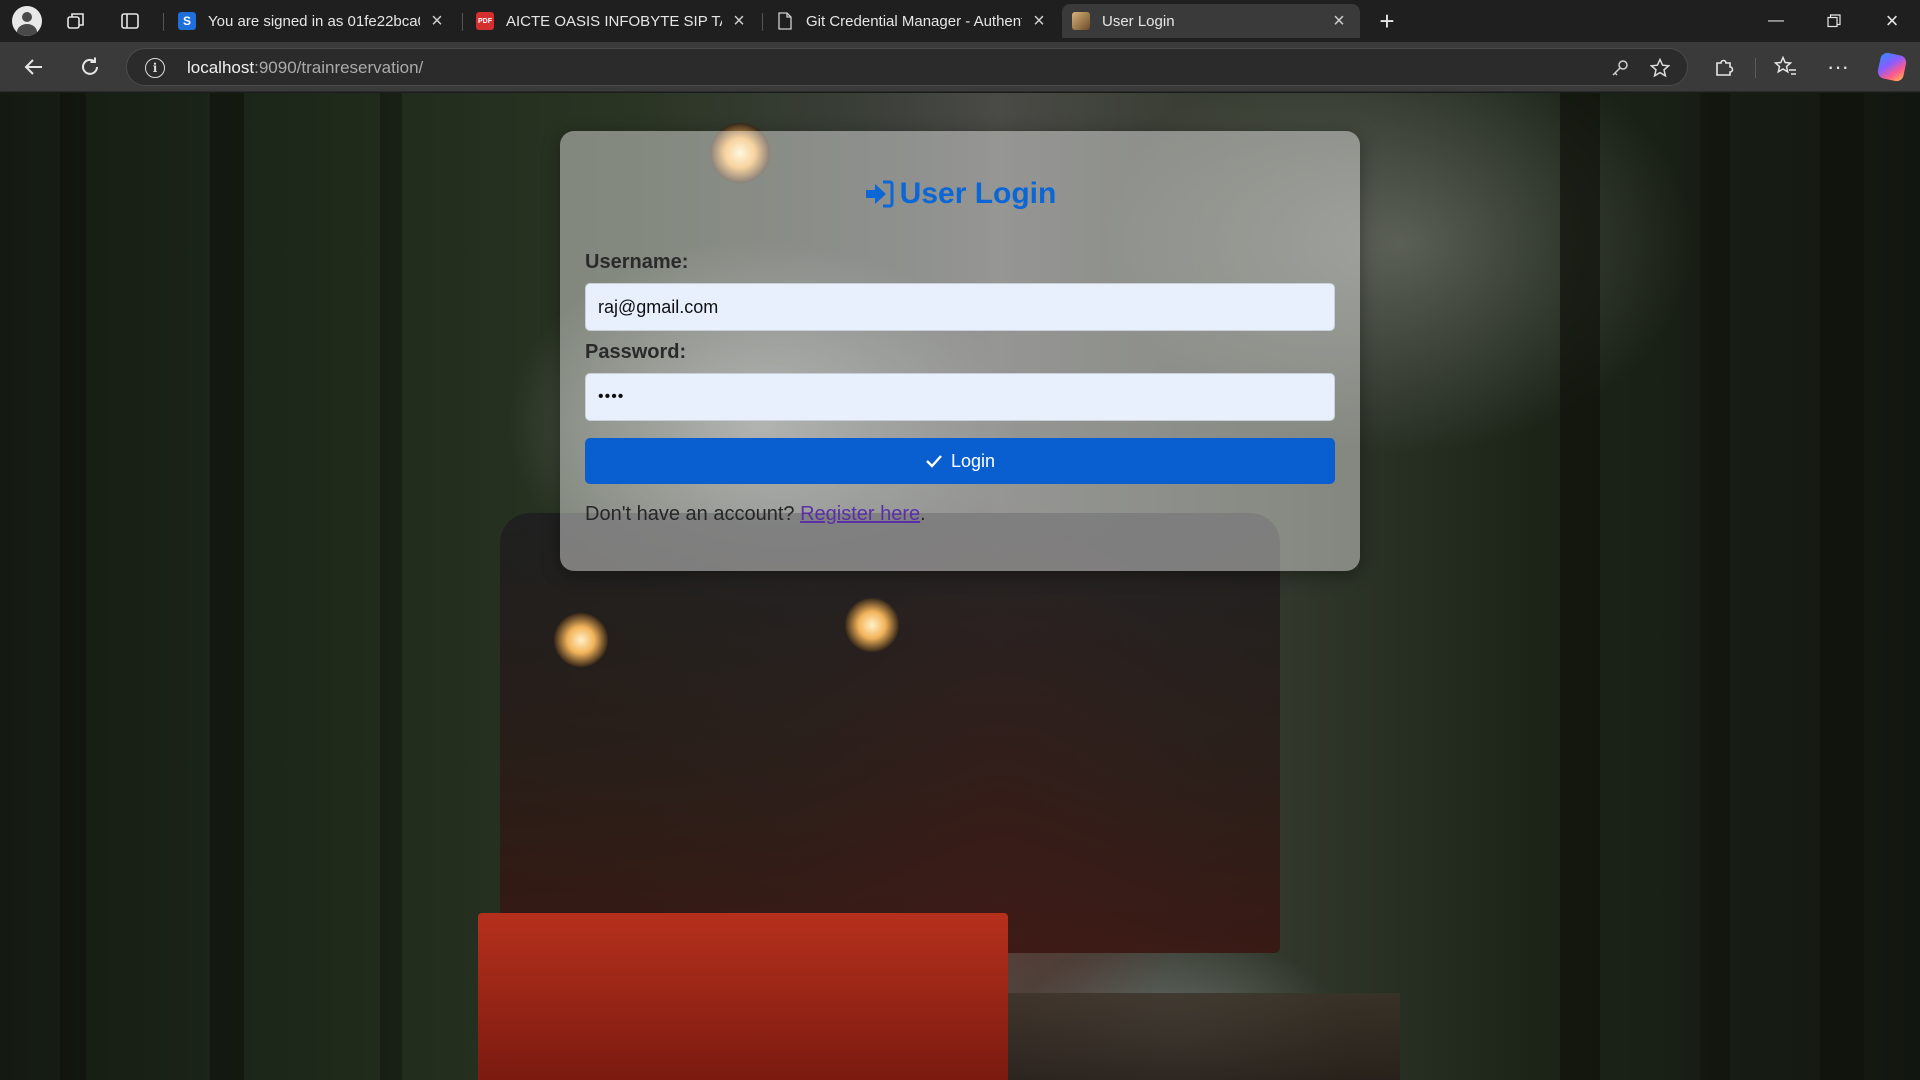 The image size is (1920, 1080). I want to click on register-link: Register here, so click(860, 514).